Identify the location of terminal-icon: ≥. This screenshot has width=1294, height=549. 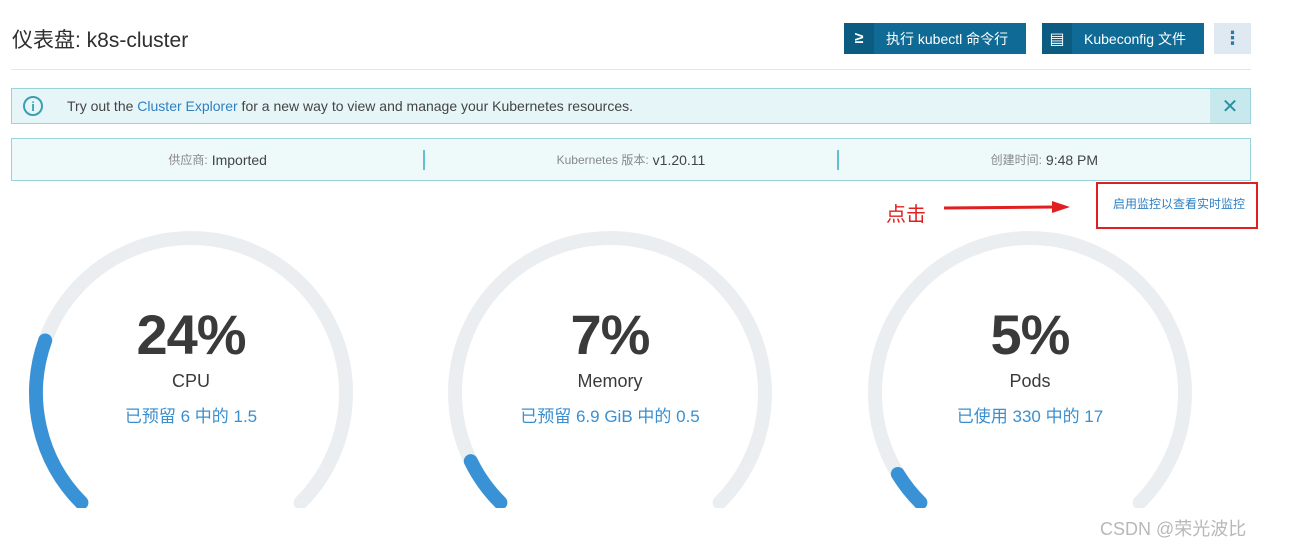
(859, 38).